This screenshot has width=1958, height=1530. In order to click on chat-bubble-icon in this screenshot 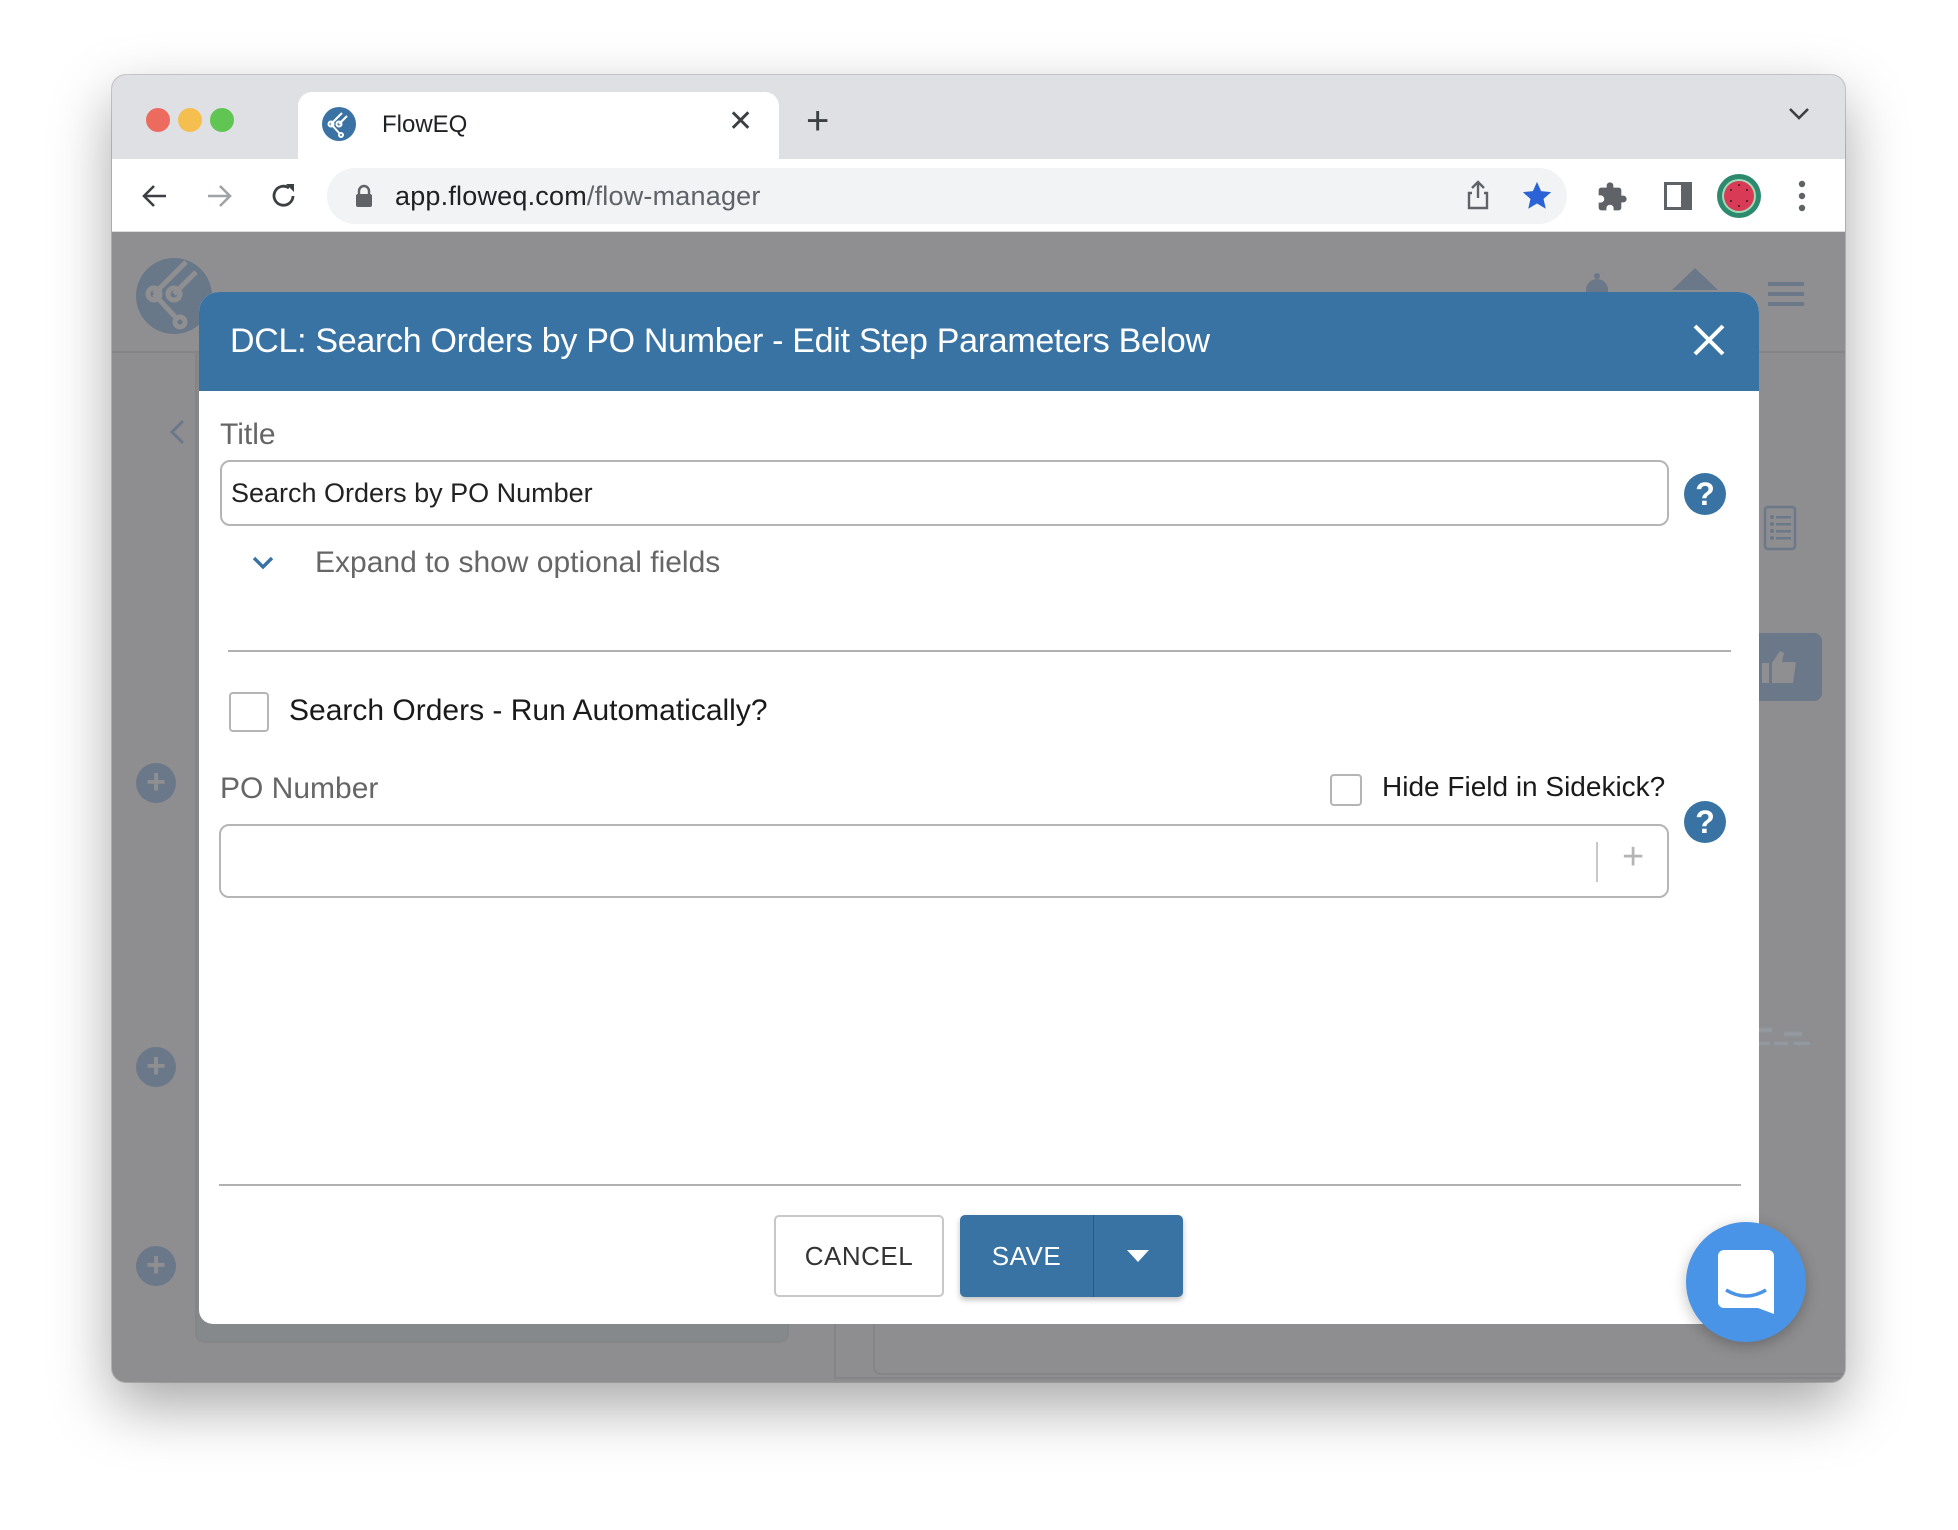, I will do `click(1746, 1282)`.